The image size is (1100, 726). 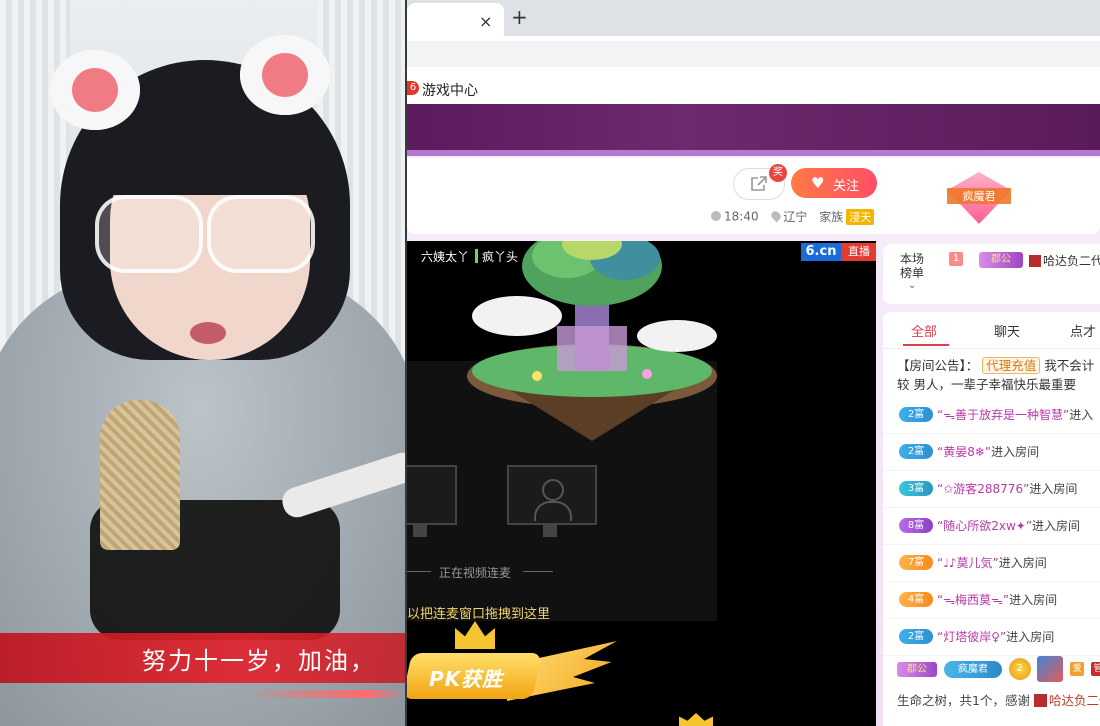 I want to click on monitor-icon, so click(x=432, y=495).